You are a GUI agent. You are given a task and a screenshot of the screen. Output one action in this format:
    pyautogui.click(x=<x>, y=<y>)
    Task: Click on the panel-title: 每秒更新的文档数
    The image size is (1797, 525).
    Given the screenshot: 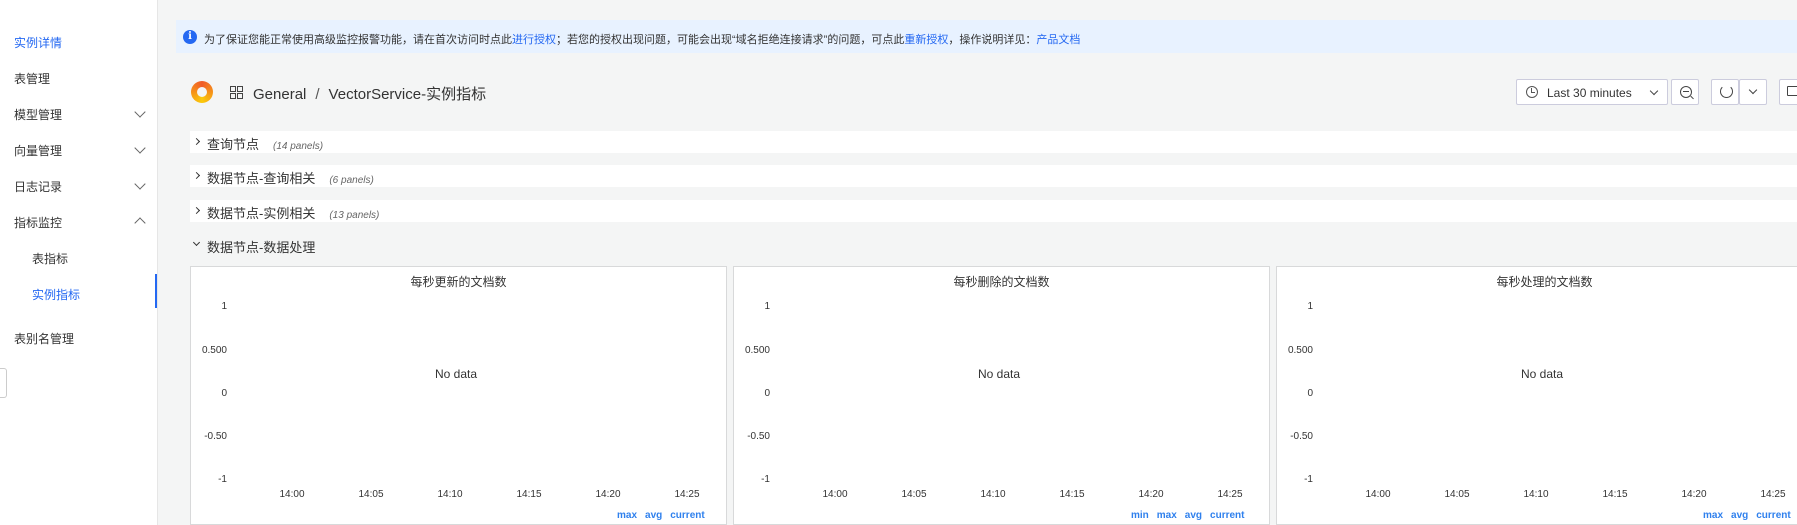 What is the action you would take?
    pyautogui.click(x=458, y=281)
    